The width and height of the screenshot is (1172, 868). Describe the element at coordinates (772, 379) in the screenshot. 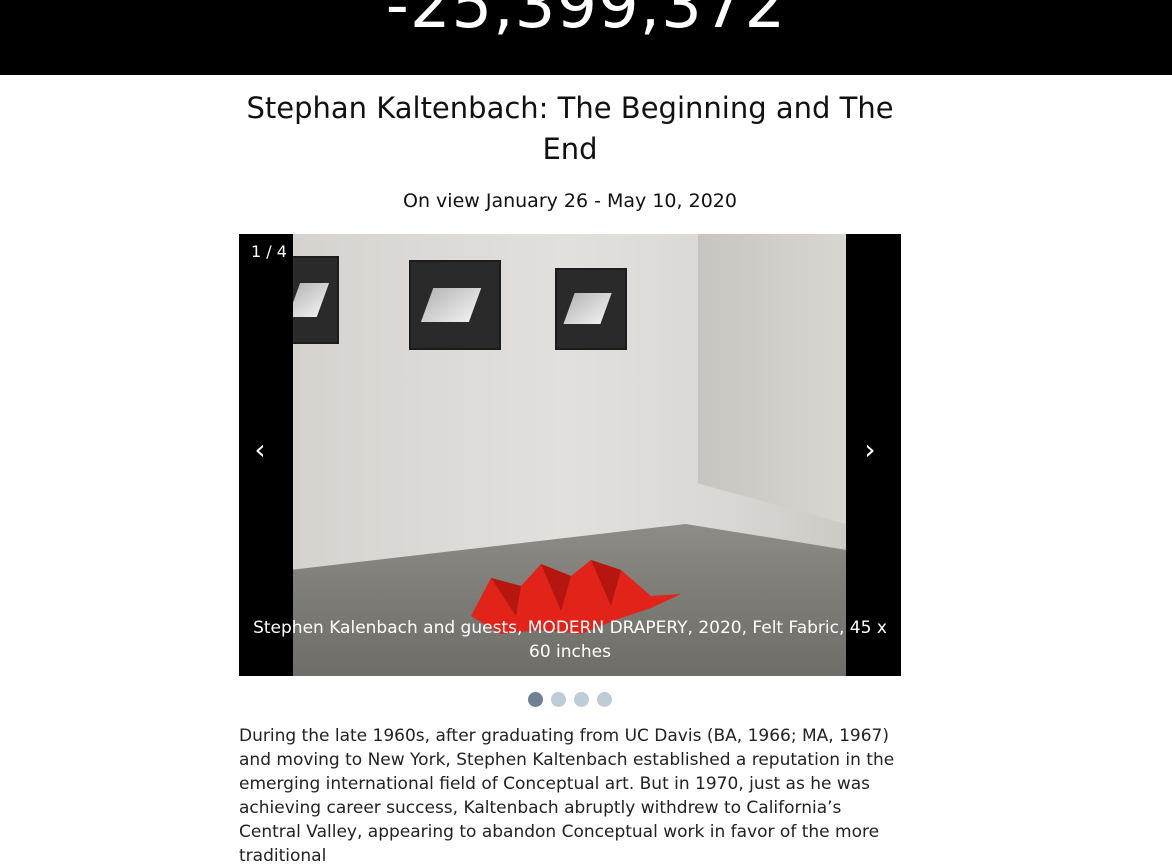

I see `photo-wall-corner` at that location.